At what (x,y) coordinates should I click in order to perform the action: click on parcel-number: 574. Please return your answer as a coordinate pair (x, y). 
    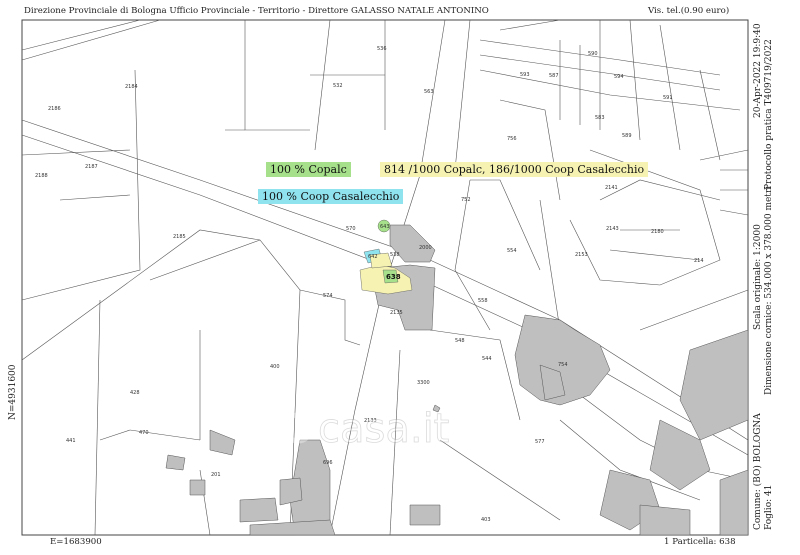
    Looking at the image, I should click on (328, 296).